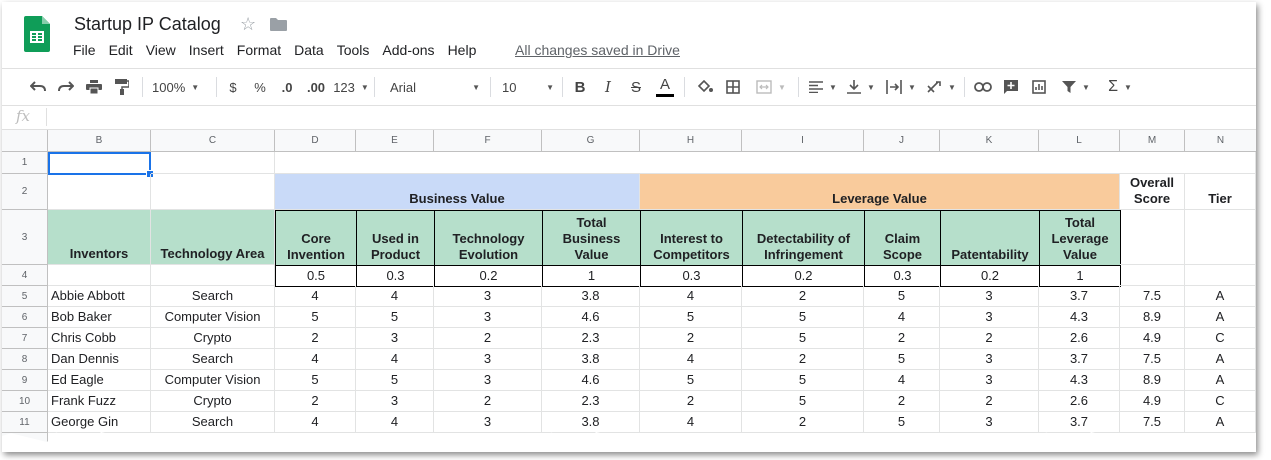 The image size is (1271, 460). Describe the element at coordinates (1079, 359) in the screenshot. I see `total-leverage-value-cell: 3.7` at that location.